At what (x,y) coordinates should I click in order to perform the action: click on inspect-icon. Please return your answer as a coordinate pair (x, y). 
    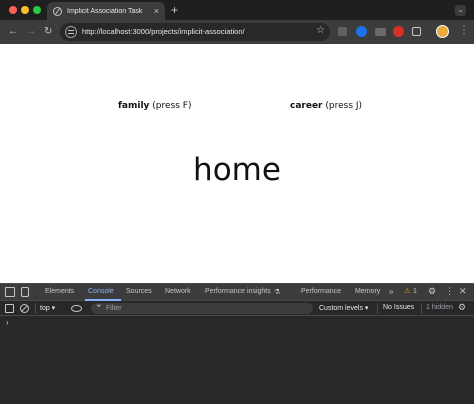
    Looking at the image, I should click on (10, 292).